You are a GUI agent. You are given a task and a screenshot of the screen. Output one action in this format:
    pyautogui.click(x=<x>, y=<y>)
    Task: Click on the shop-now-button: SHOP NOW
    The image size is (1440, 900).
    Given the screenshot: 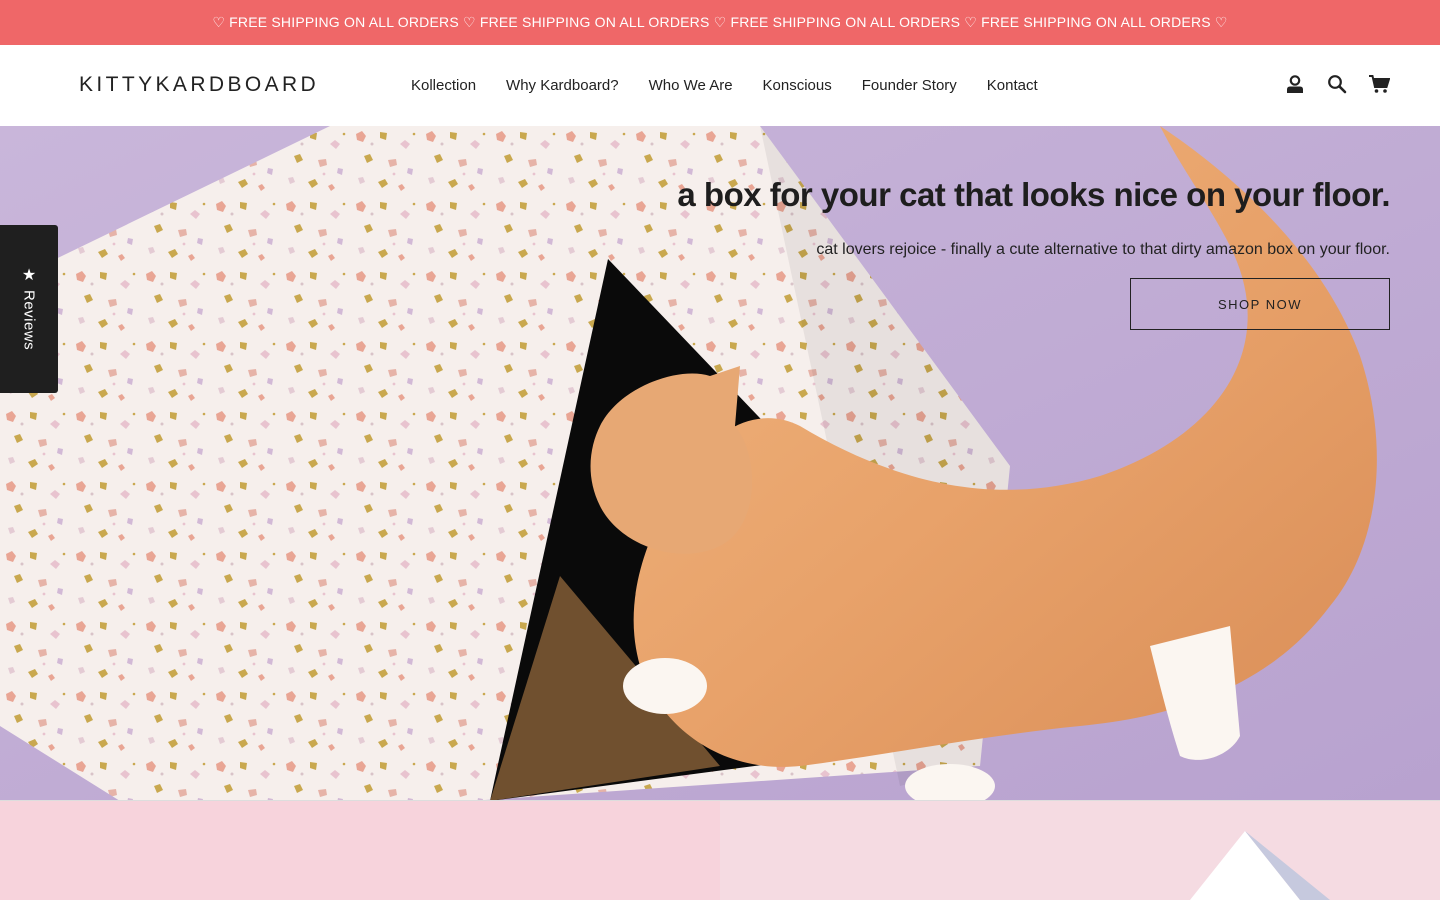 What is the action you would take?
    pyautogui.click(x=1260, y=304)
    